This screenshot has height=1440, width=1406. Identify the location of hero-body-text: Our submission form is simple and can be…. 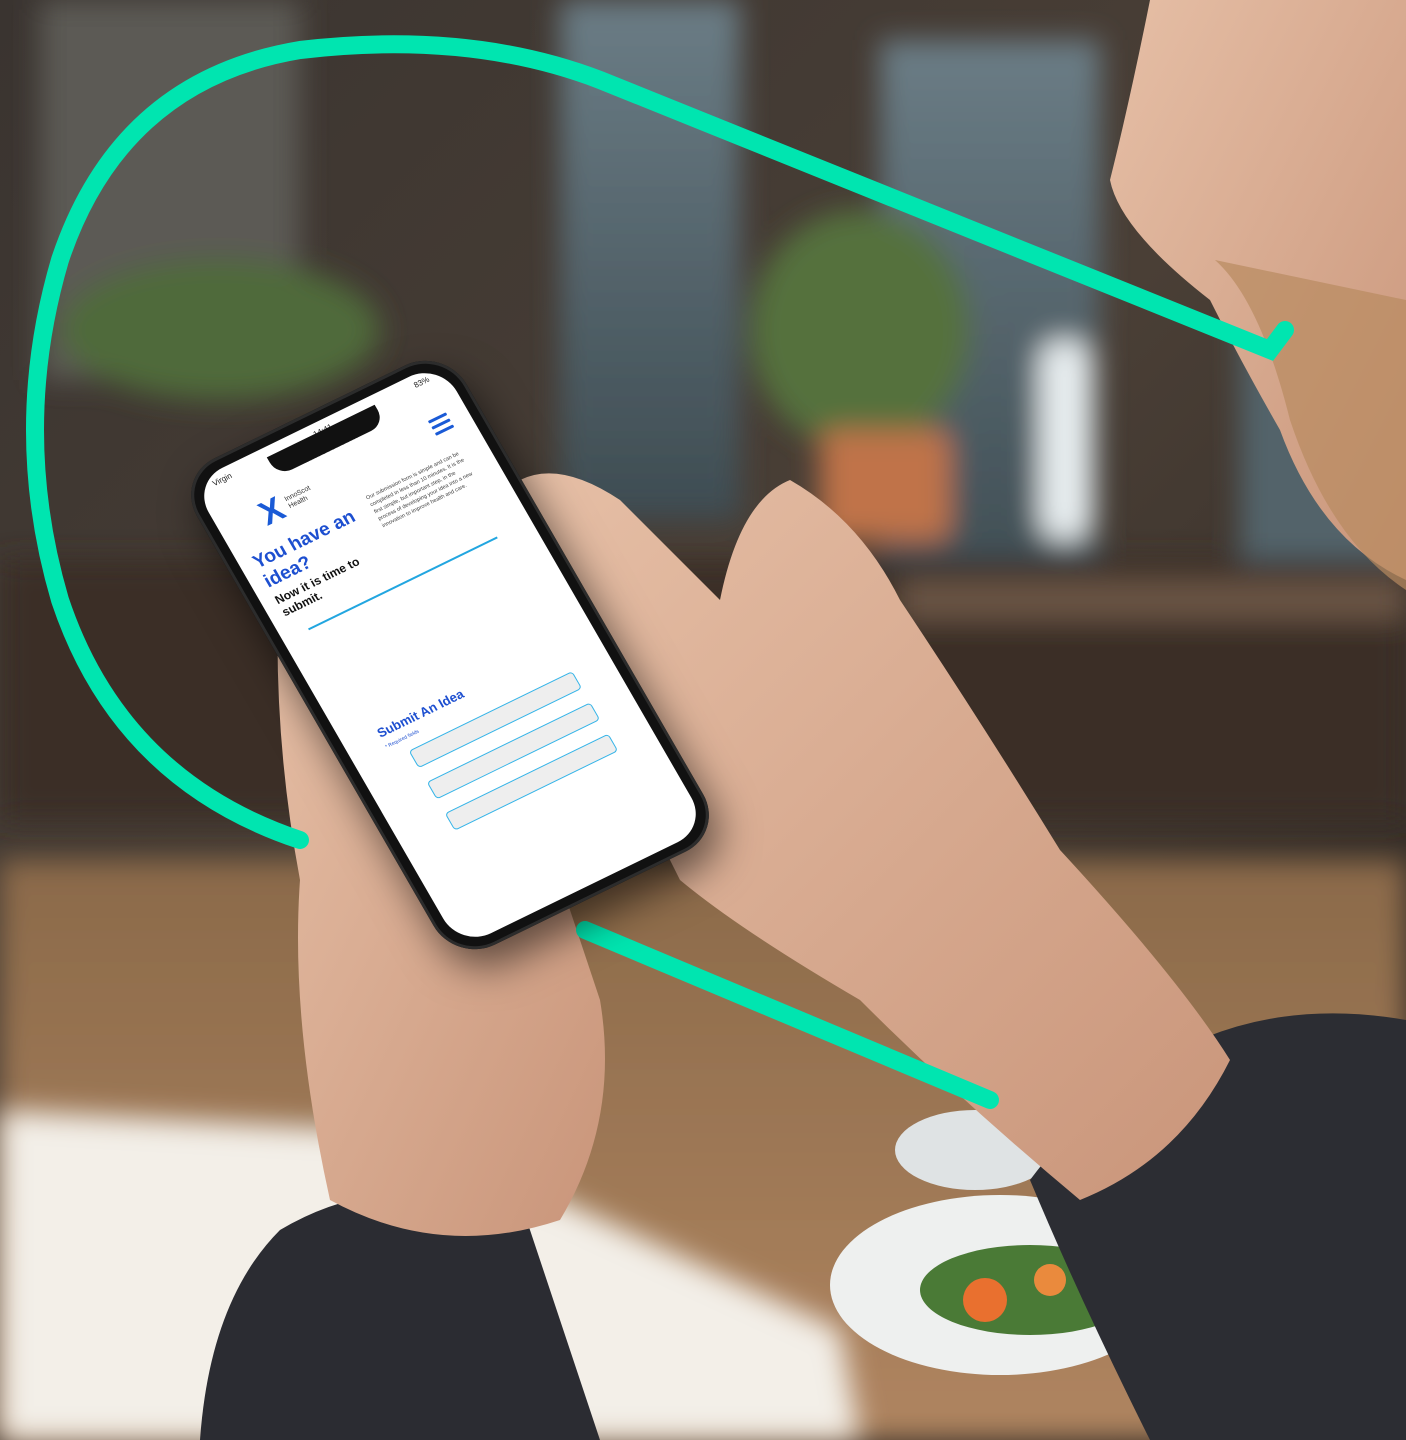
(419, 490).